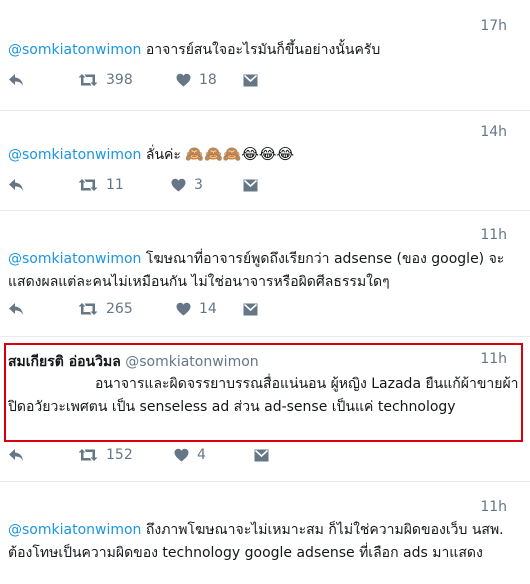 Image resolution: width=530 pixels, height=584 pixels. Describe the element at coordinates (163, 155) in the screenshot. I see `tweet-text-content: ลั่นค่ะ` at that location.